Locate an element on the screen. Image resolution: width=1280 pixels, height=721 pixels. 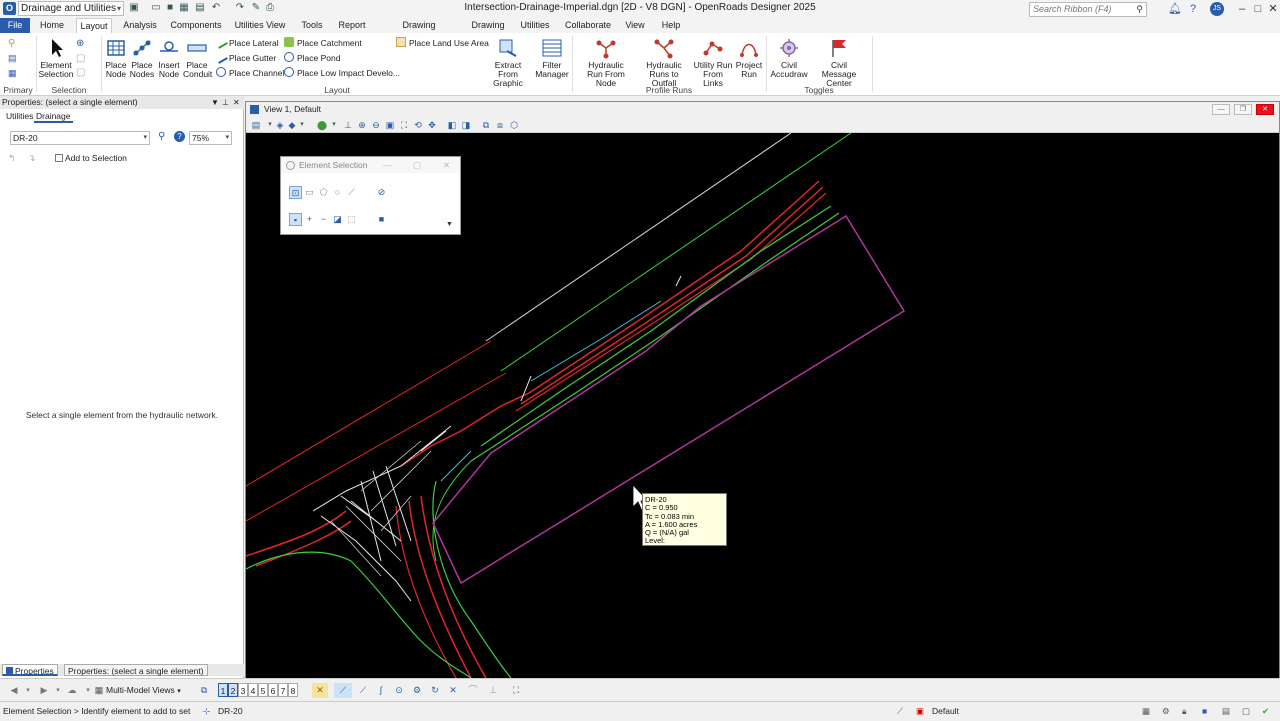
cloud-icon: ☁ is located at coordinates (72, 690).